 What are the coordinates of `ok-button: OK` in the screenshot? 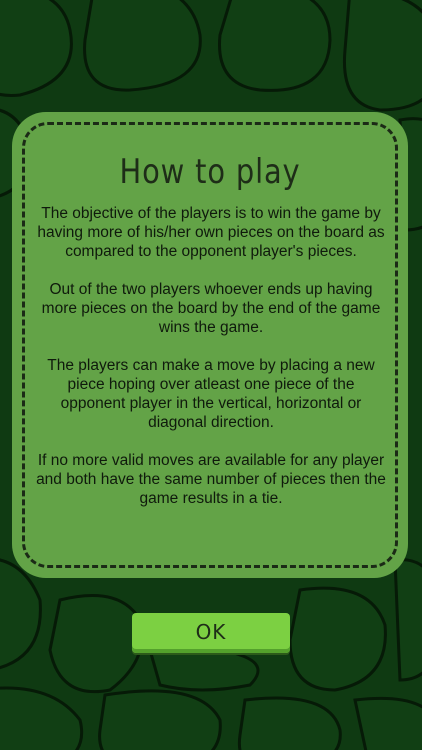 It's located at (211, 633).